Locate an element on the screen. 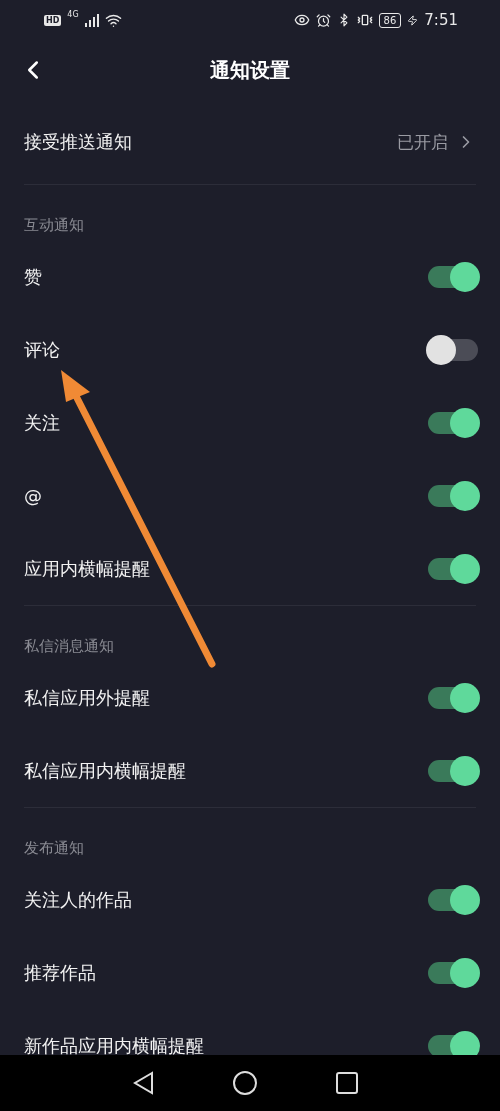  signal-icon is located at coordinates (91, 20).